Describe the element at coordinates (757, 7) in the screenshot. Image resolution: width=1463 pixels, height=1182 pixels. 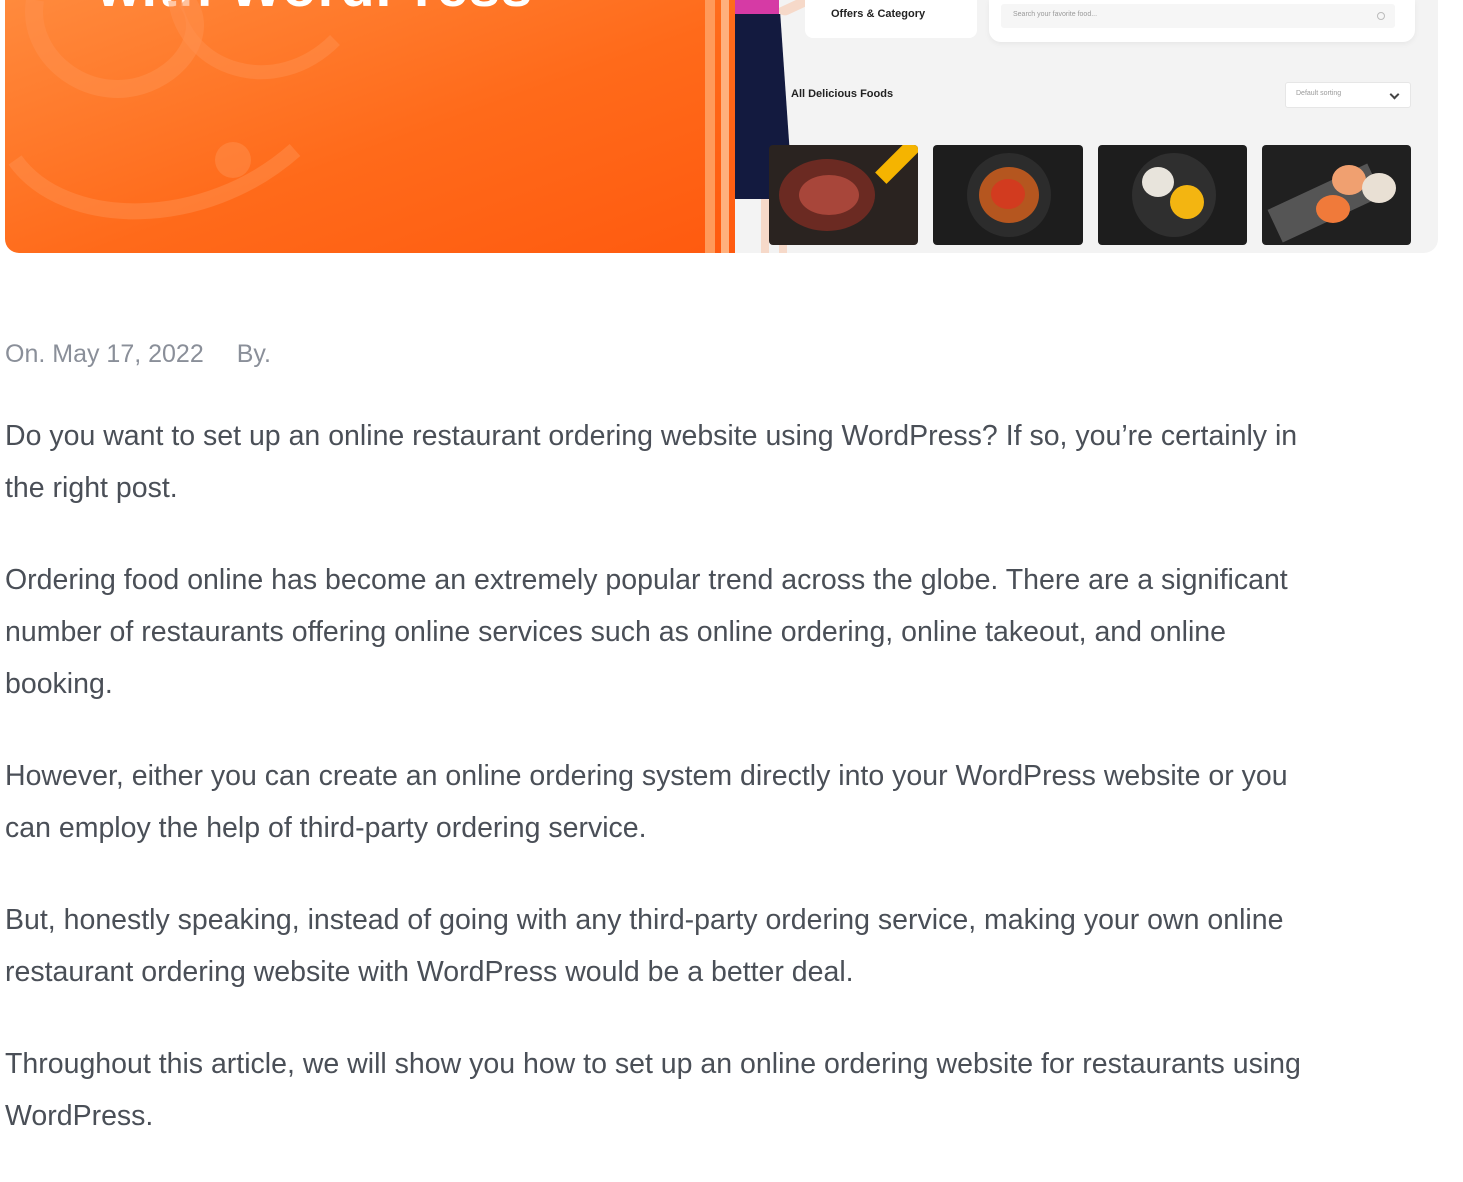
I see `illustration-shirt` at that location.